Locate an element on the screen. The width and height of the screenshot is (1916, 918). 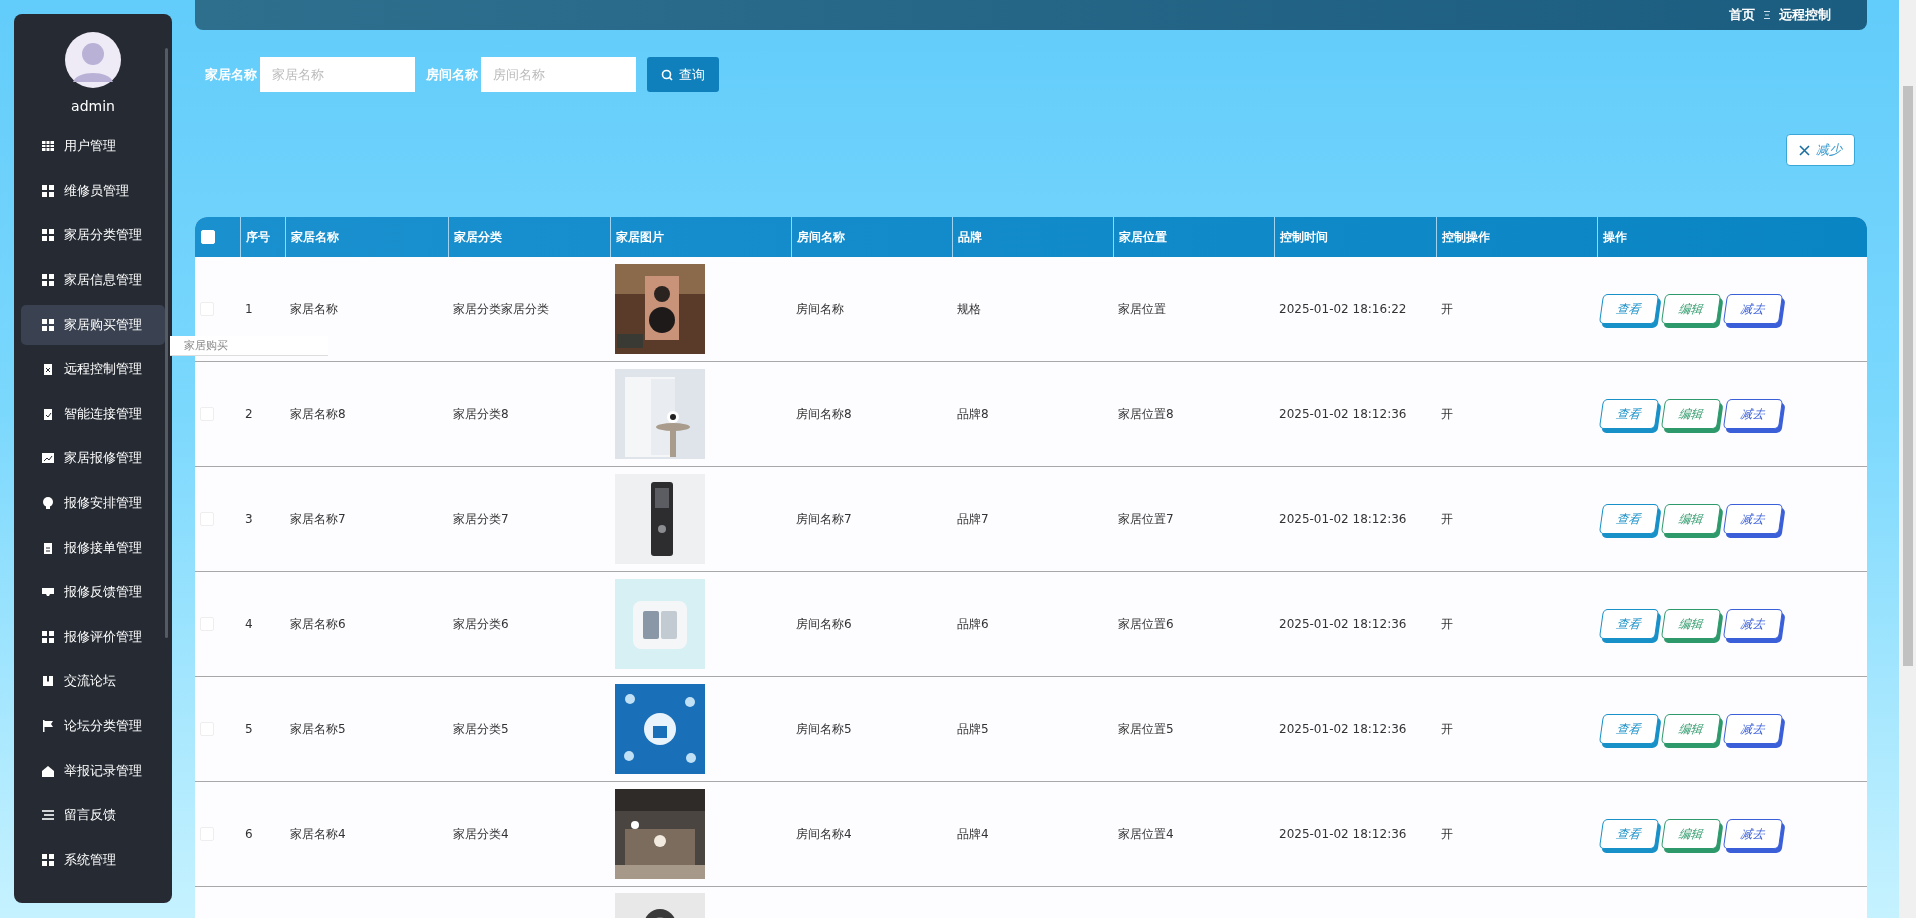
sidebar-item: 系统管理 is located at coordinates (93, 859).